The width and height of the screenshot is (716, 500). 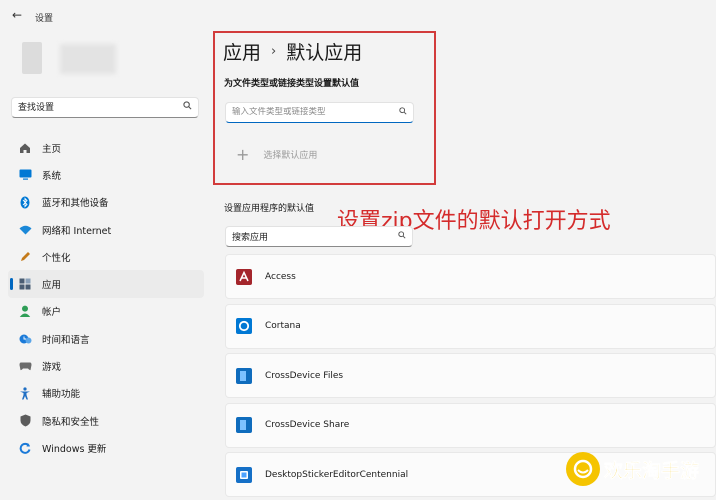 What do you see at coordinates (25, 148) in the screenshot?
I see `home-icon` at bounding box center [25, 148].